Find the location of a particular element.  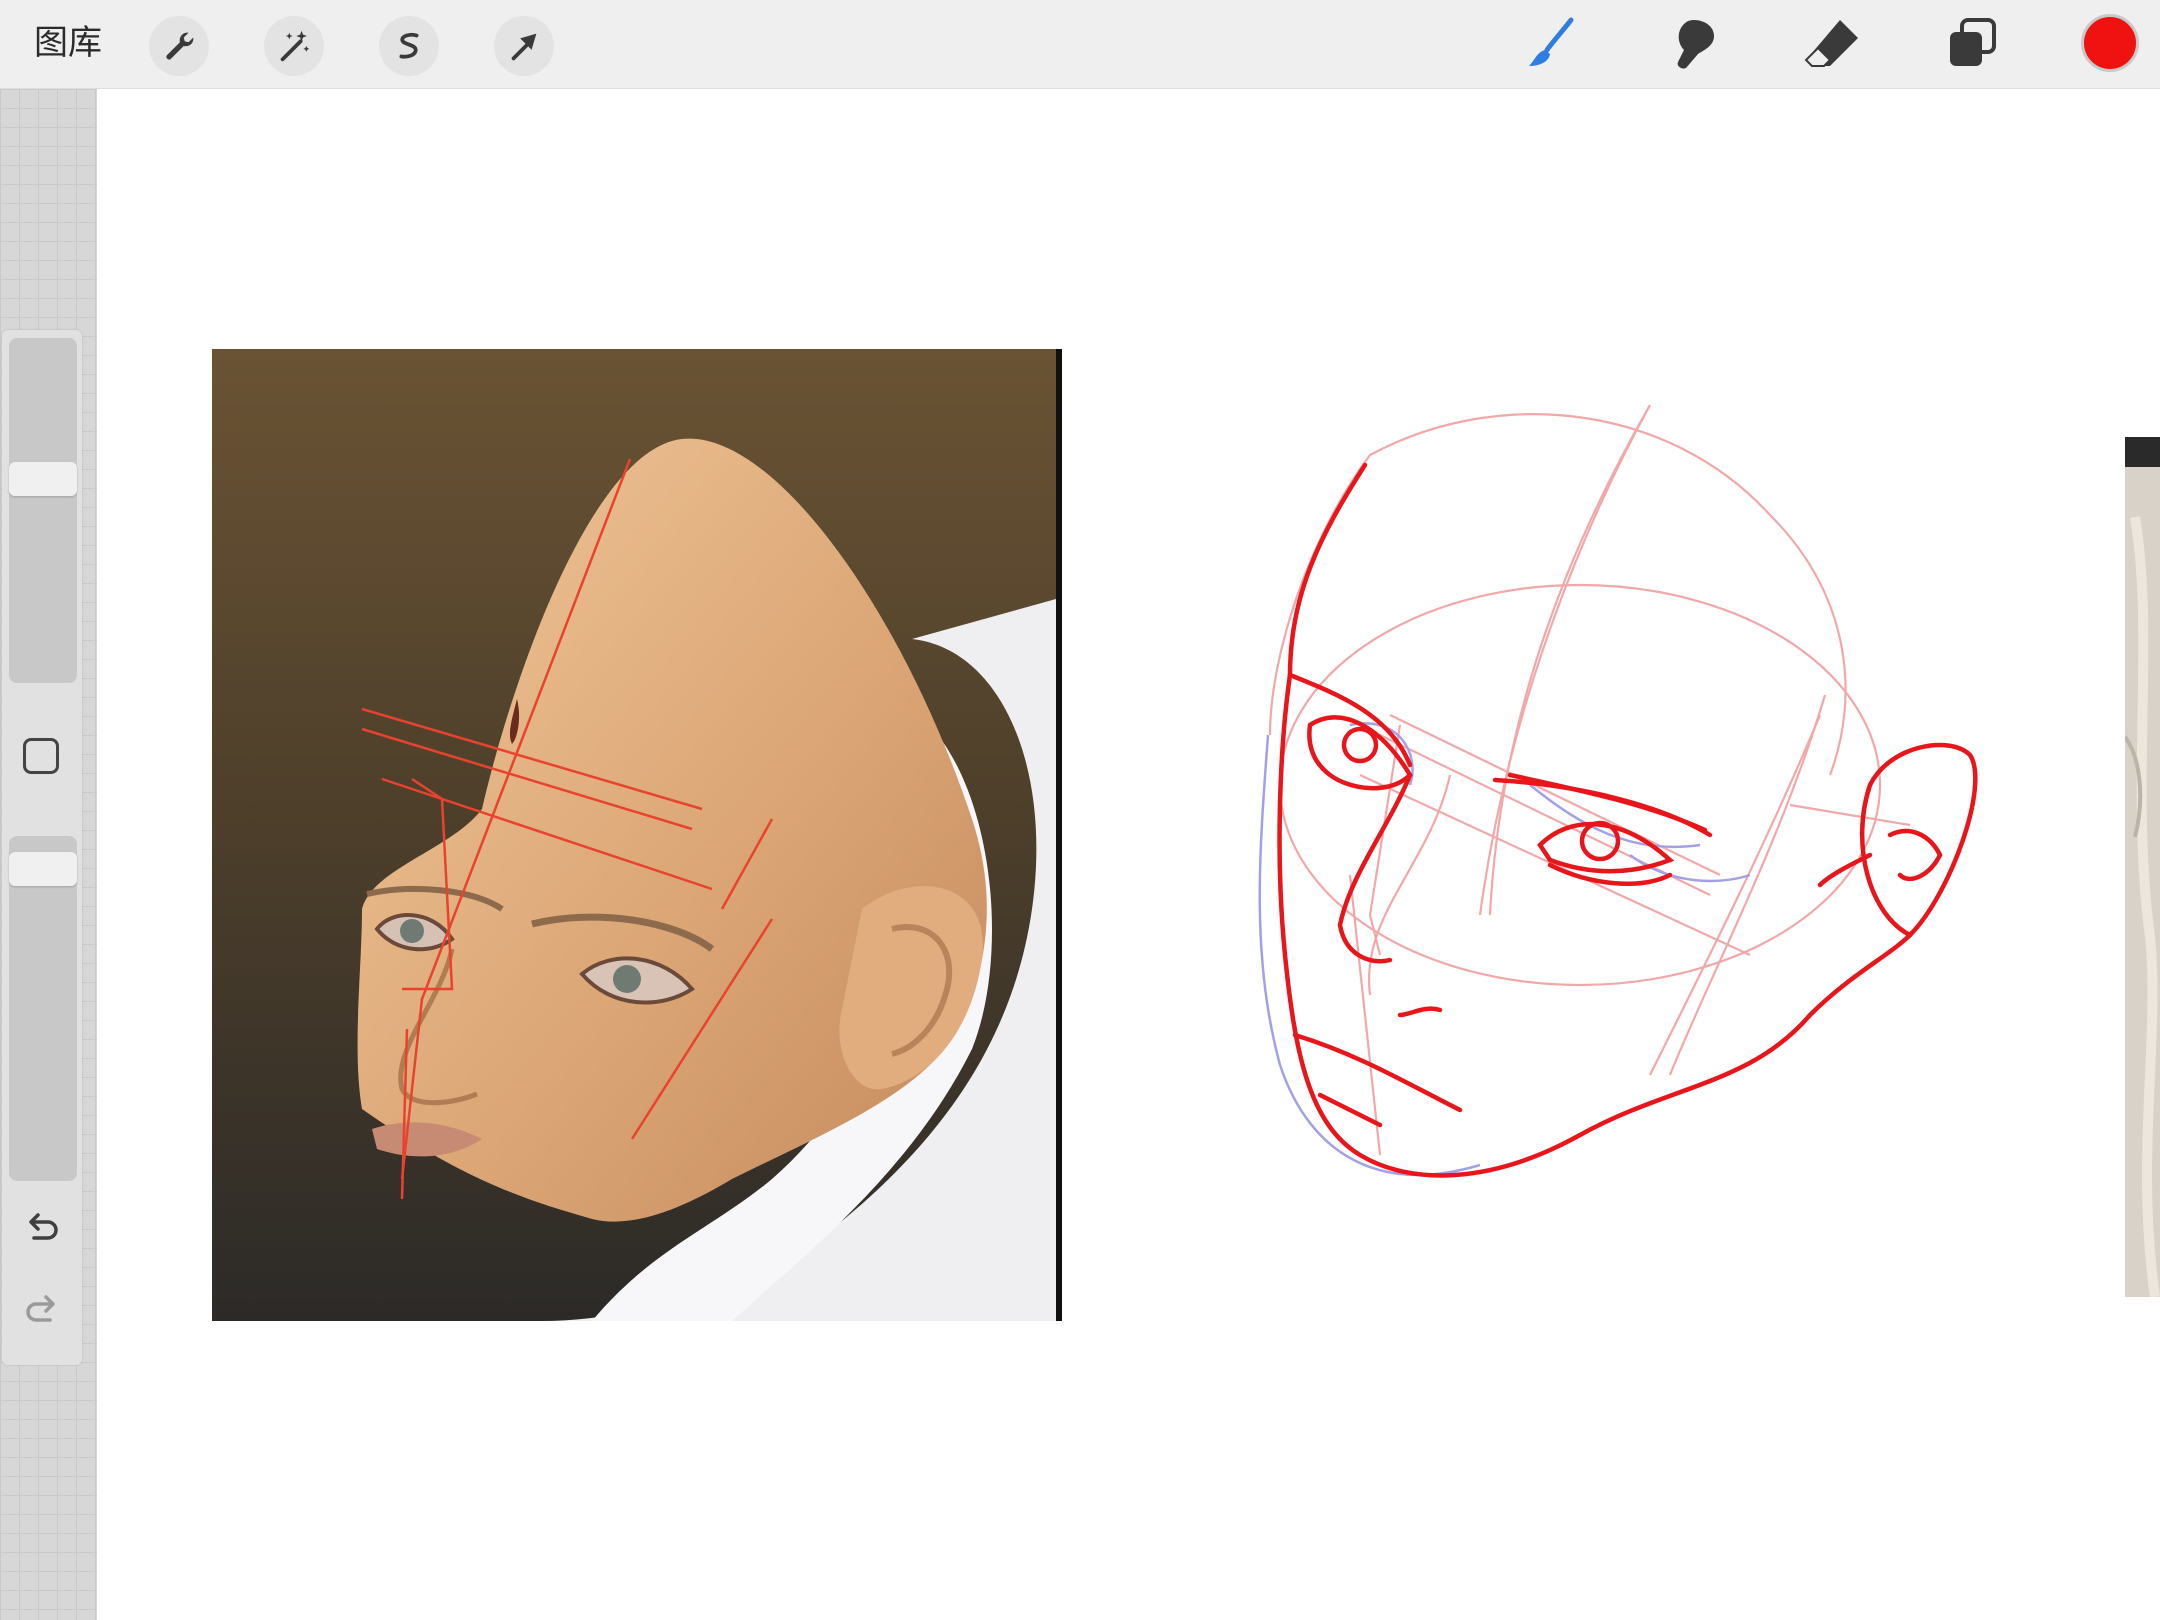

smudge-icon is located at coordinates (1695, 44).